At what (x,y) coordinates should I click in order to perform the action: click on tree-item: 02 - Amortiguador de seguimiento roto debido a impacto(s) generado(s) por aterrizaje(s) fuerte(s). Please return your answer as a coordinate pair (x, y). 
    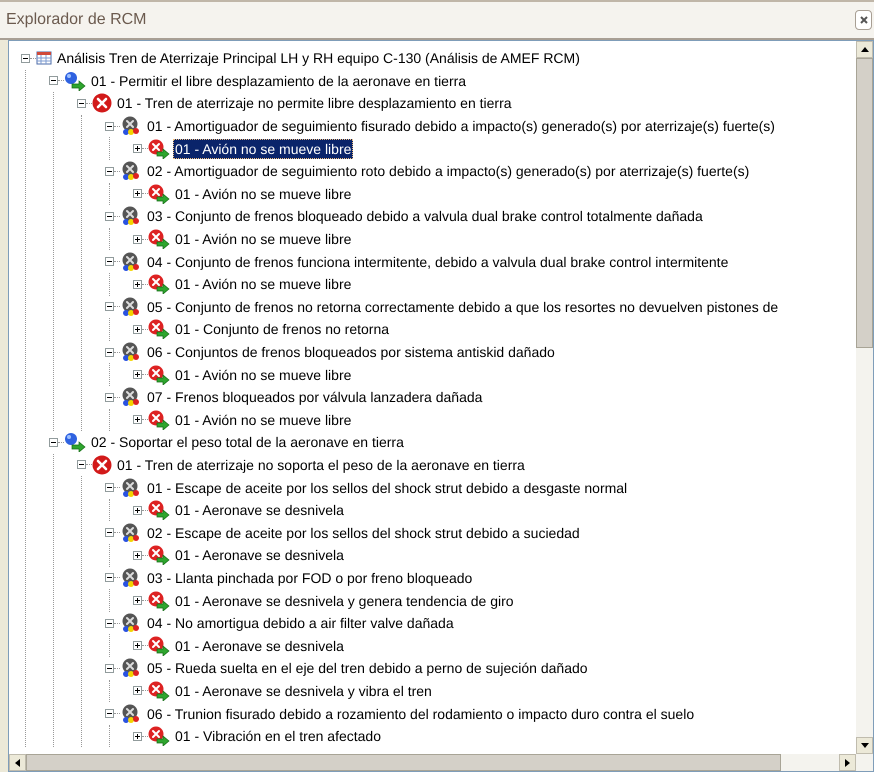
    Looking at the image, I should click on (448, 171).